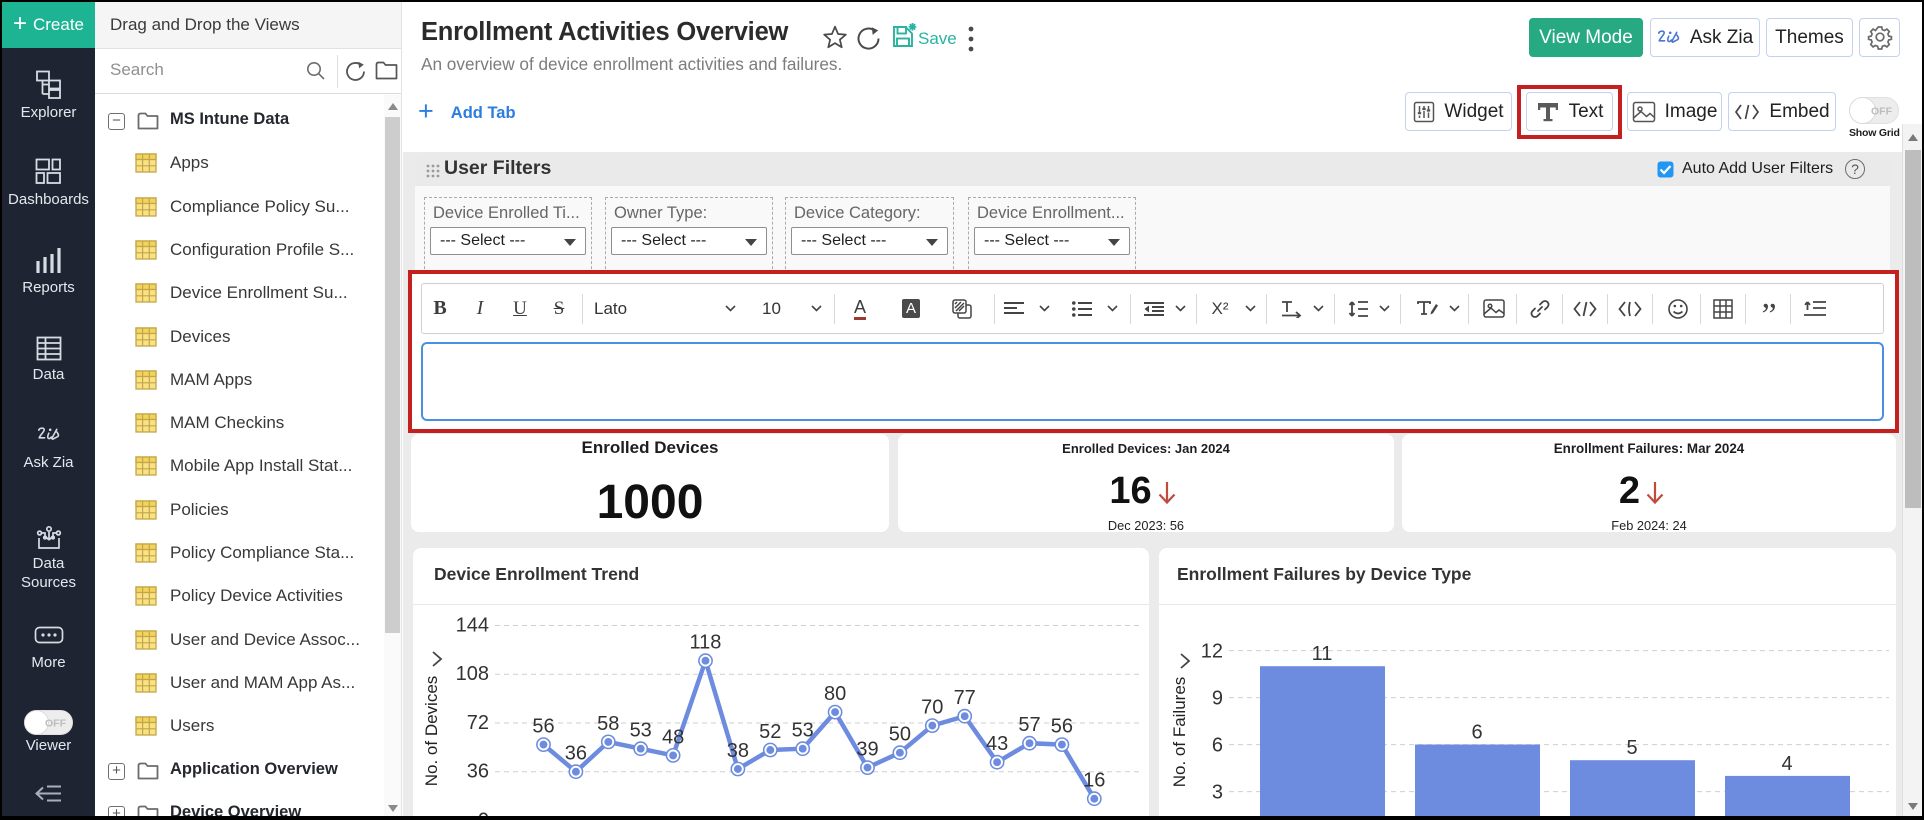  What do you see at coordinates (738, 751) in the screenshot?
I see `svg-text: 38` at bounding box center [738, 751].